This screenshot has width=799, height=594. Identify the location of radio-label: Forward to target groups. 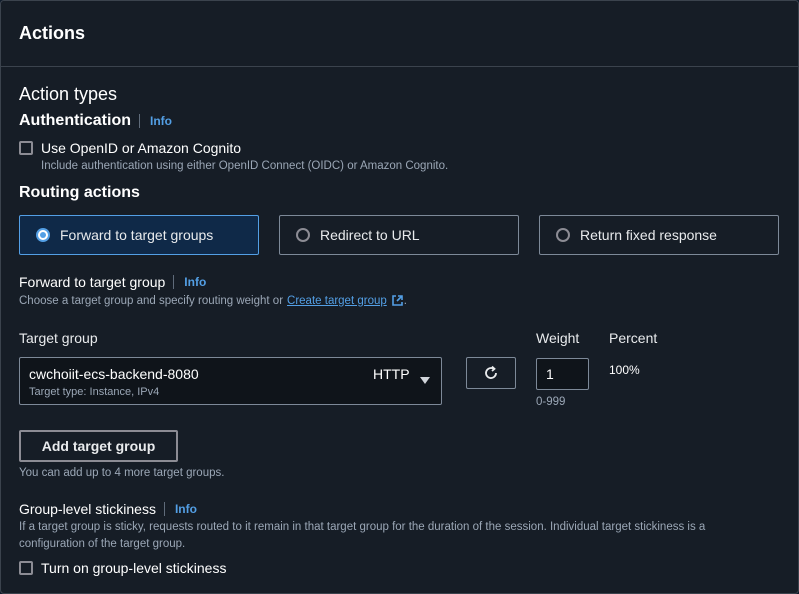
(137, 235).